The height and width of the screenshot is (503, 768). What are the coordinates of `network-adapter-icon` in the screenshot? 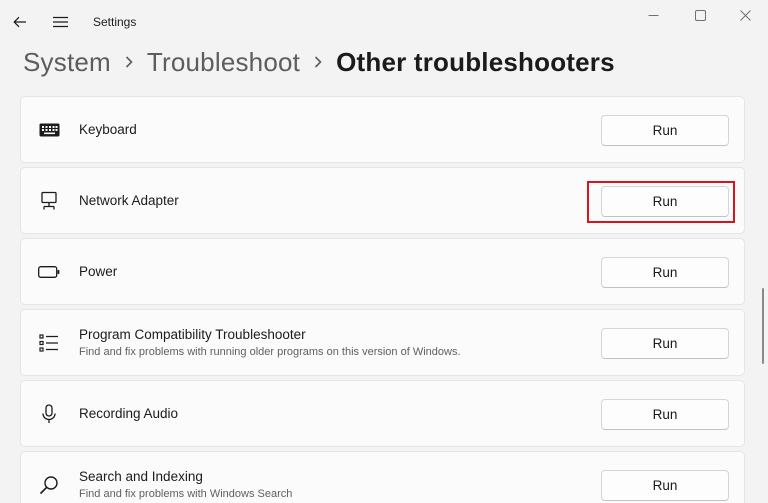 It's located at (49, 201).